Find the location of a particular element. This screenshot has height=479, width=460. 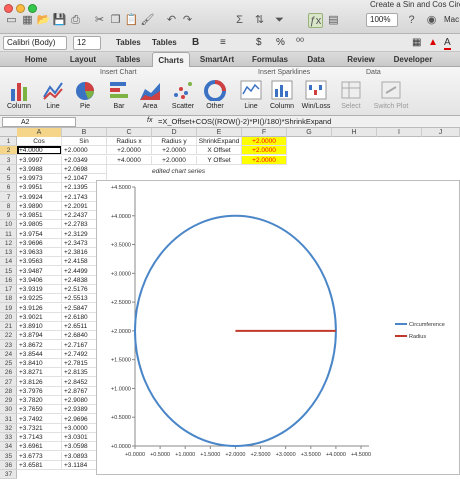

x-offset-label-cell: X Offset is located at coordinates (219, 151).